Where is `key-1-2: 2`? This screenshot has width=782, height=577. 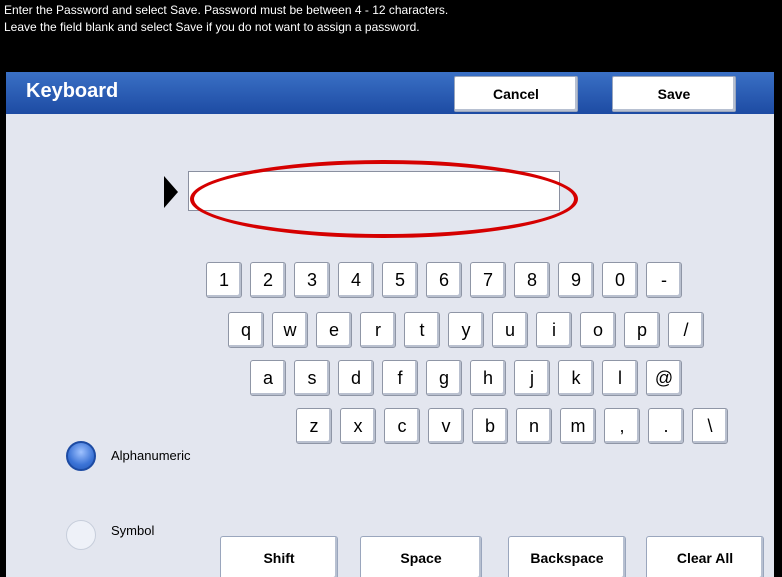 key-1-2: 2 is located at coordinates (268, 280).